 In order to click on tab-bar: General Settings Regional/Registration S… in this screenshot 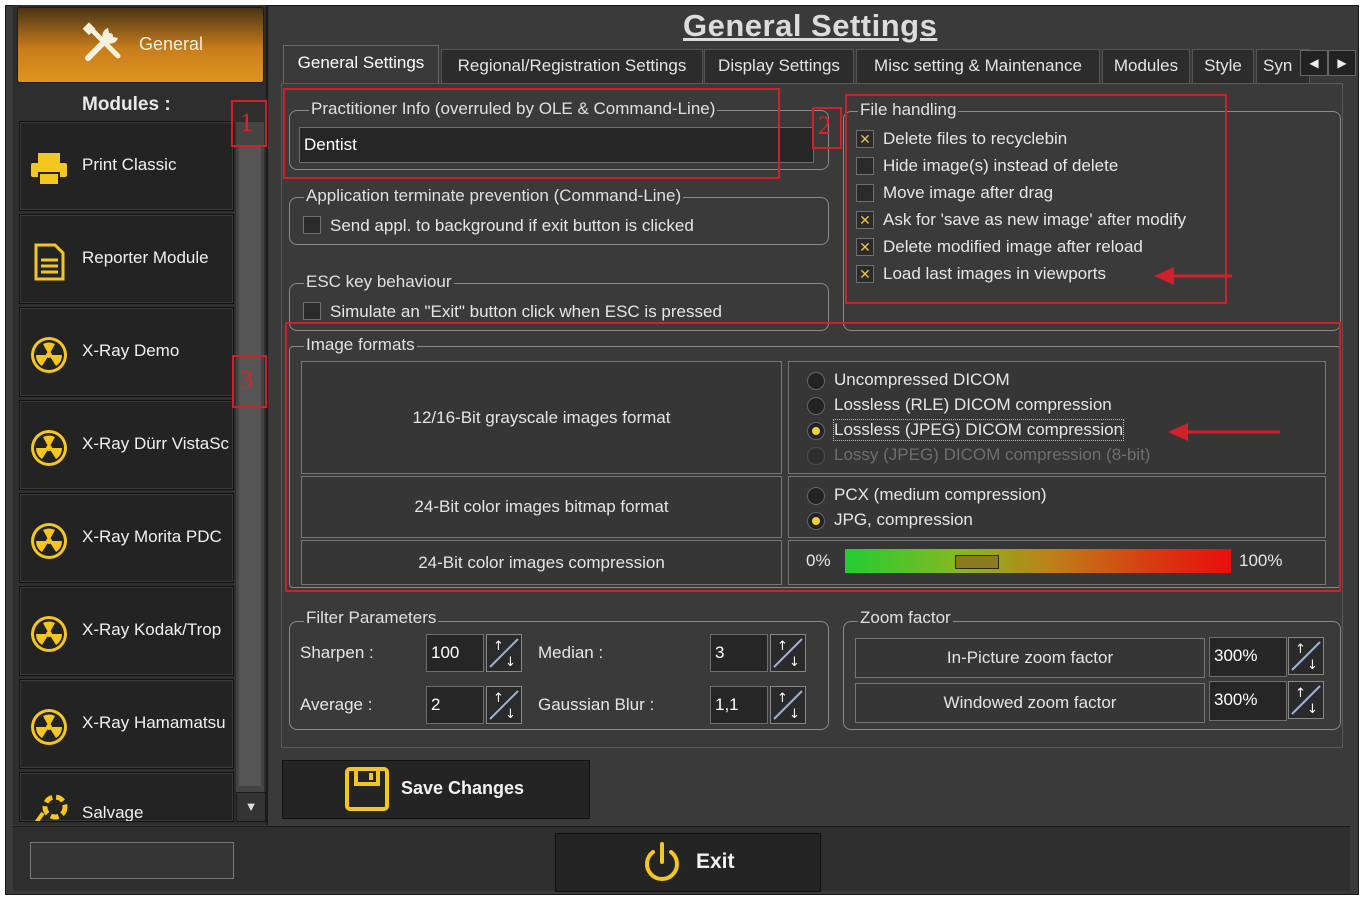, I will do `click(818, 64)`.